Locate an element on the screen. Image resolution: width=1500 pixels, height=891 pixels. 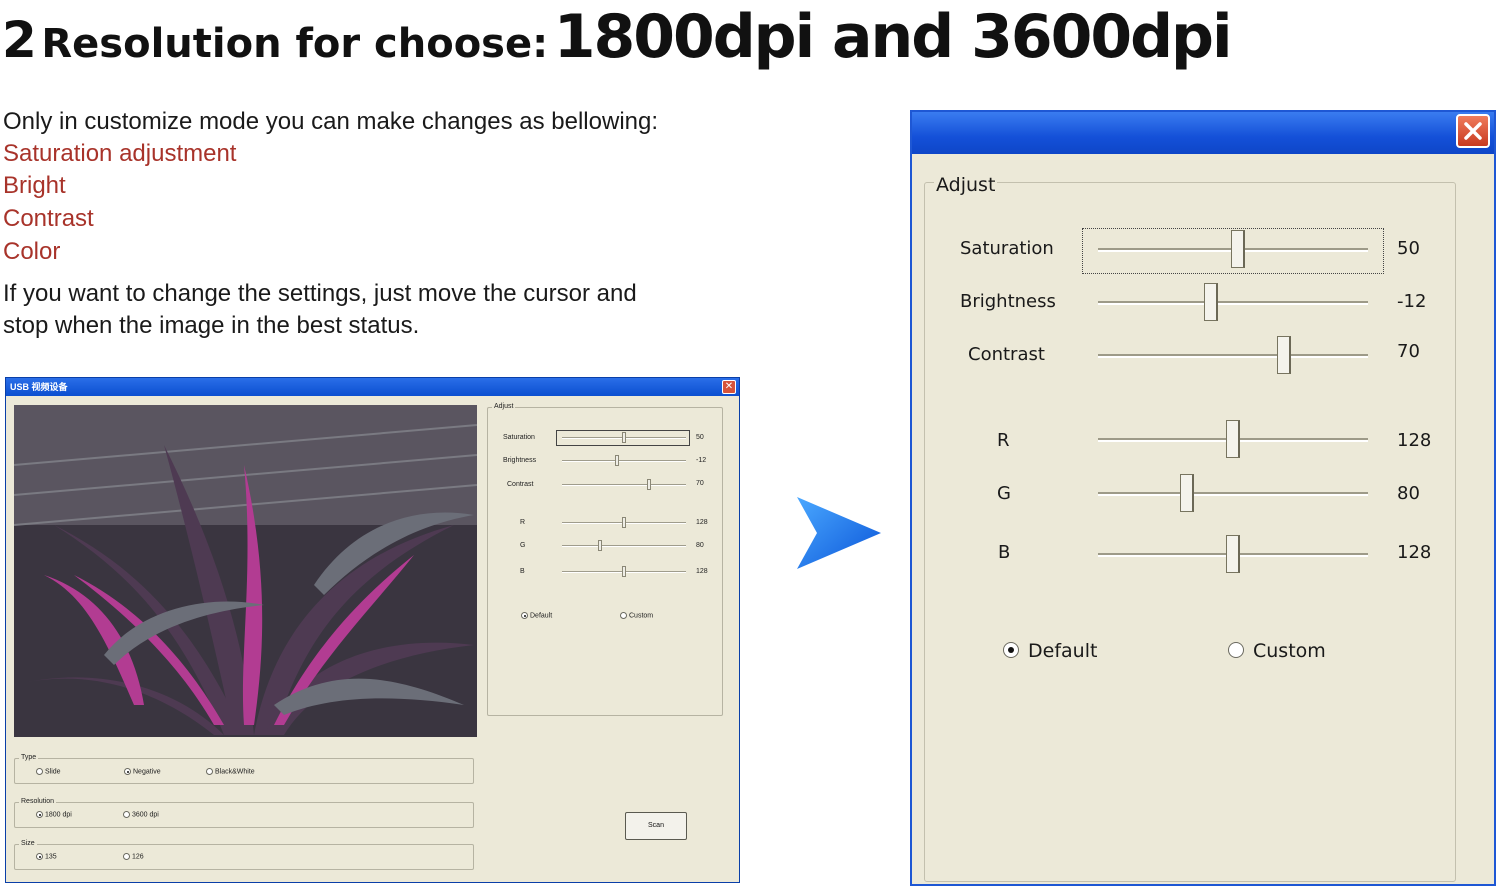
saturation-thumb is located at coordinates (1238, 249).